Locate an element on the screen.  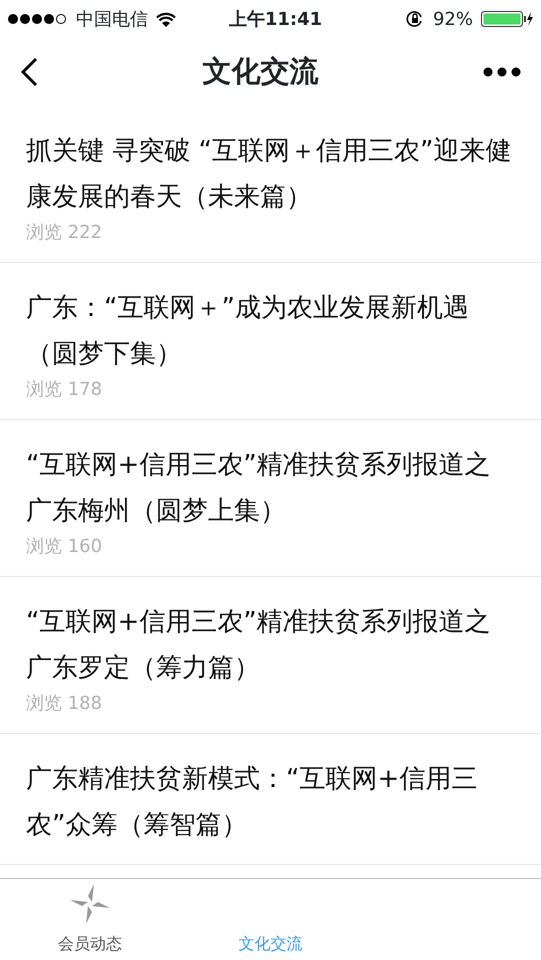
page-title: 文化交流 is located at coordinates (260, 71).